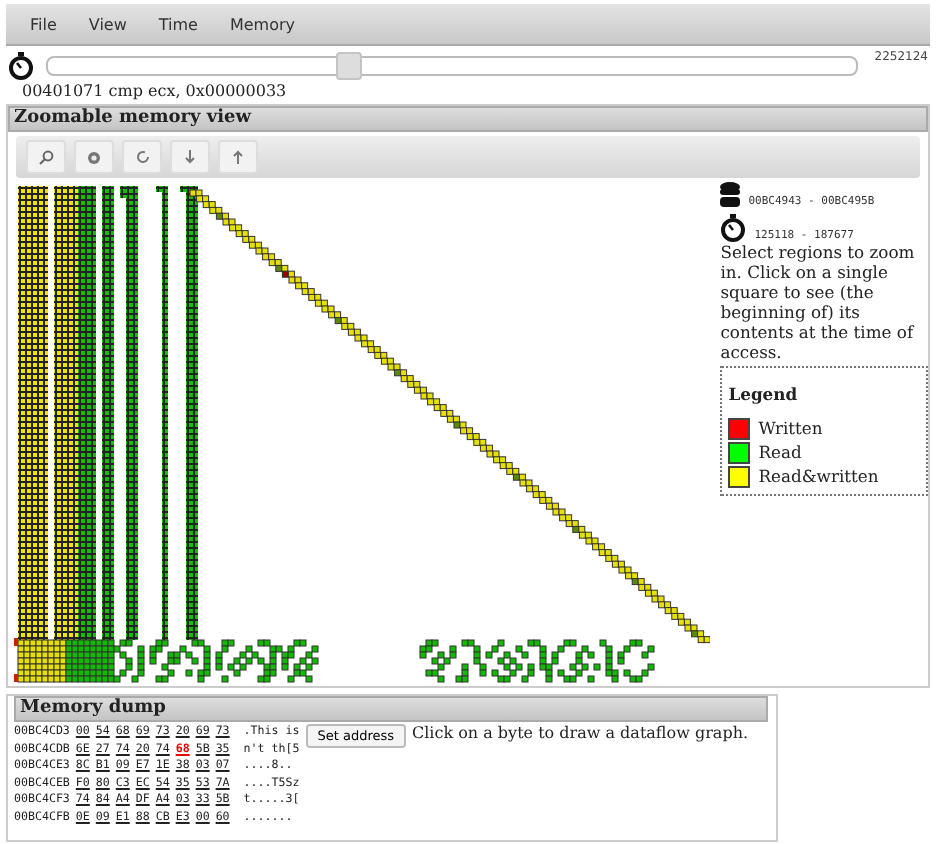  I want to click on refresh-icon, so click(142, 157).